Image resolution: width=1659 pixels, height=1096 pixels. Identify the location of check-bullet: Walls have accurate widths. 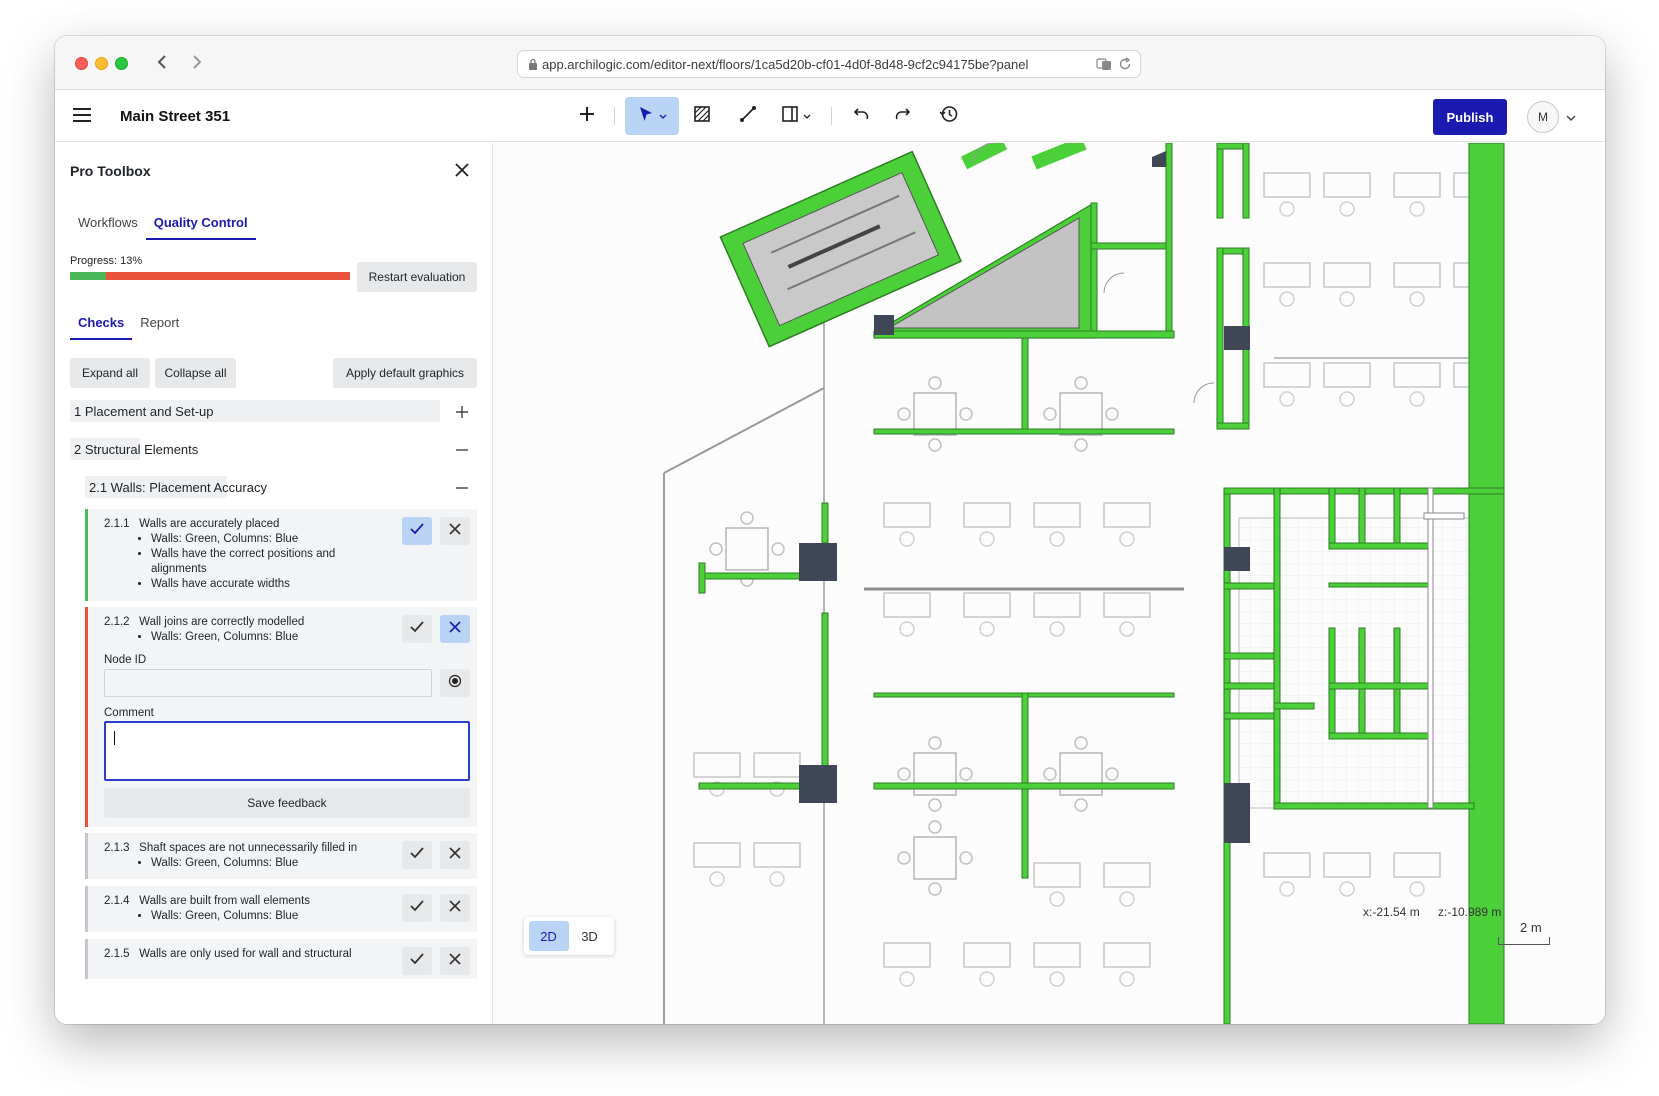
(251, 584).